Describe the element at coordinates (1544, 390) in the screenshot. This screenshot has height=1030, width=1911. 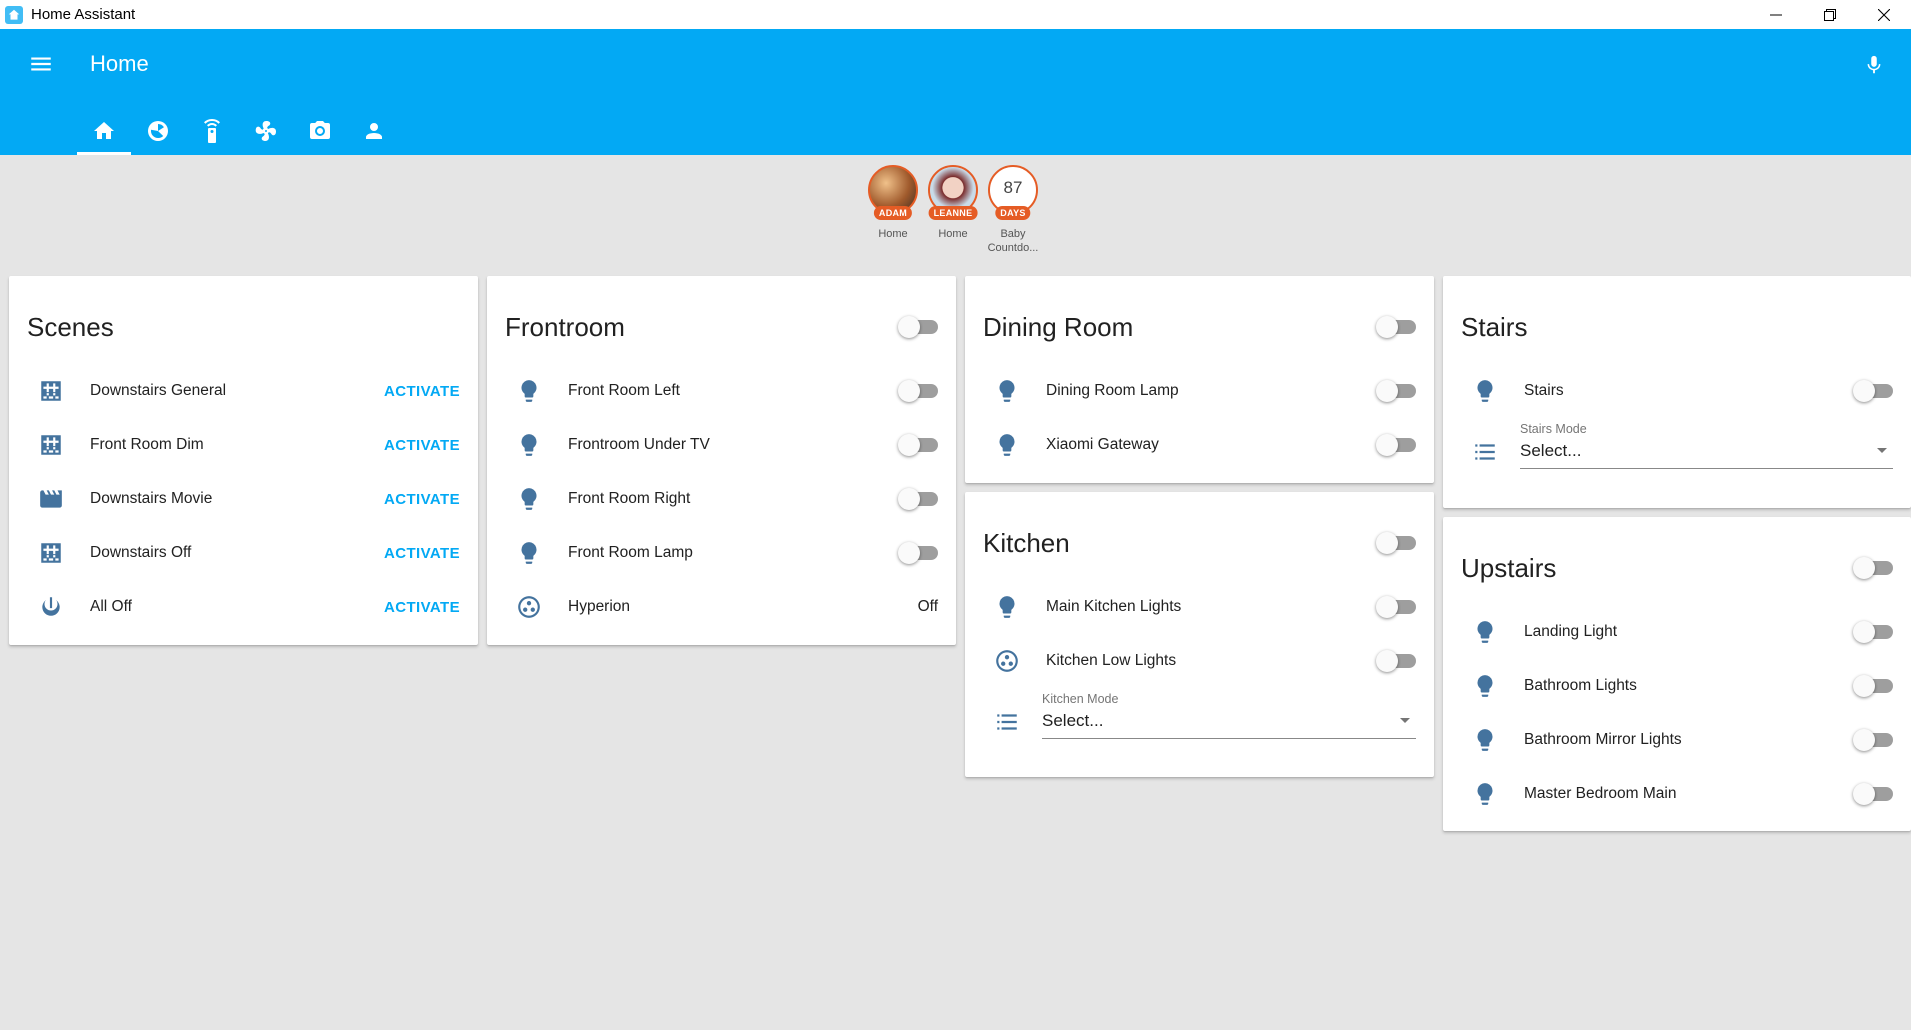
I see `light-label: Stairs` at that location.